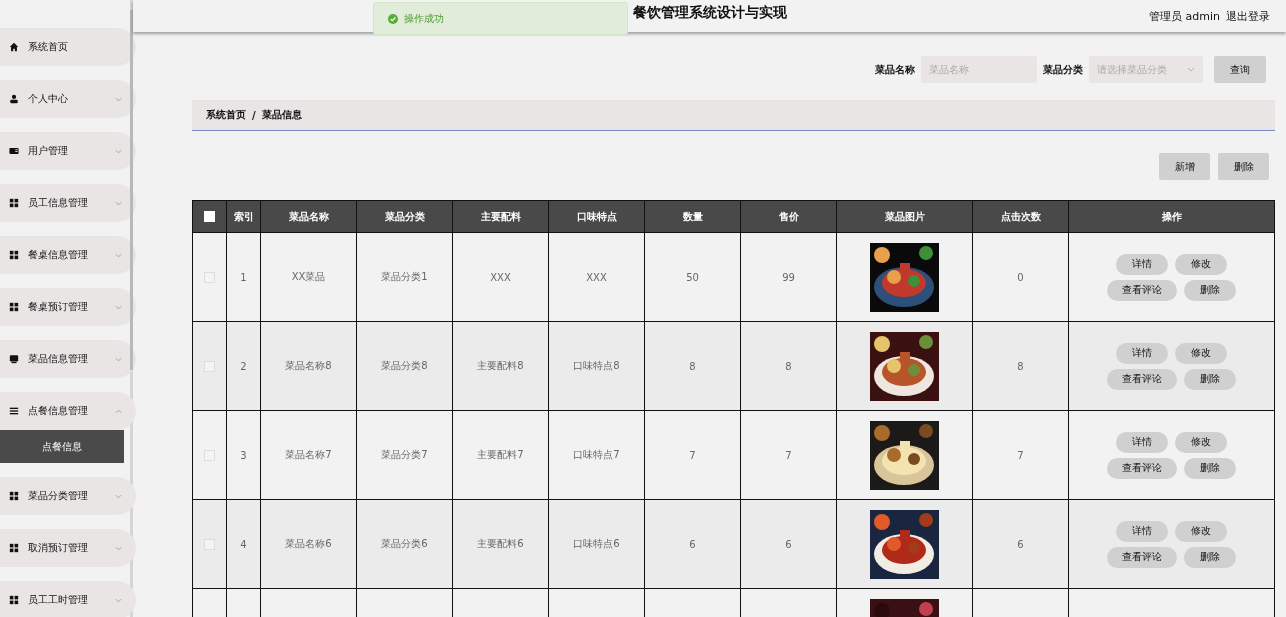 This screenshot has height=617, width=1286. Describe the element at coordinates (68, 203) in the screenshot. I see `sidebar-item: 员工信息管理` at that location.